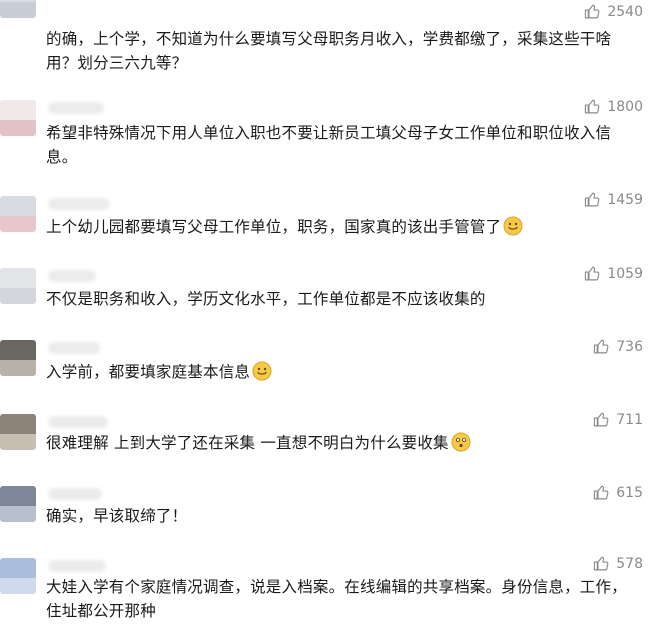  I want to click on comment-text: 入学前，都要填家庭基本信息, so click(343, 372).